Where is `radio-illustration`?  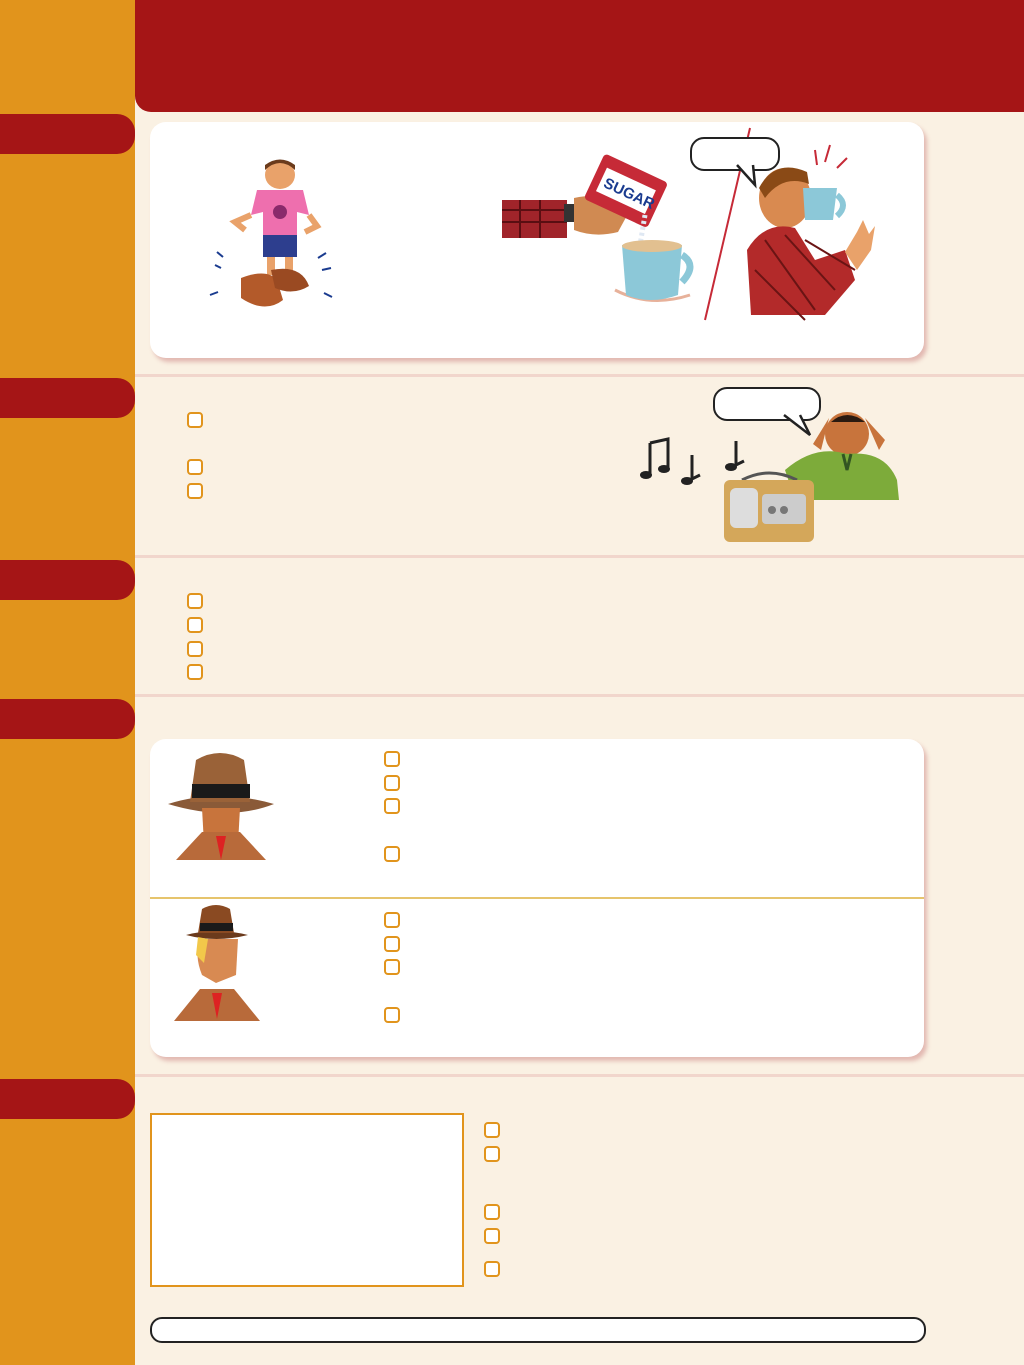 radio-illustration is located at coordinates (769, 506).